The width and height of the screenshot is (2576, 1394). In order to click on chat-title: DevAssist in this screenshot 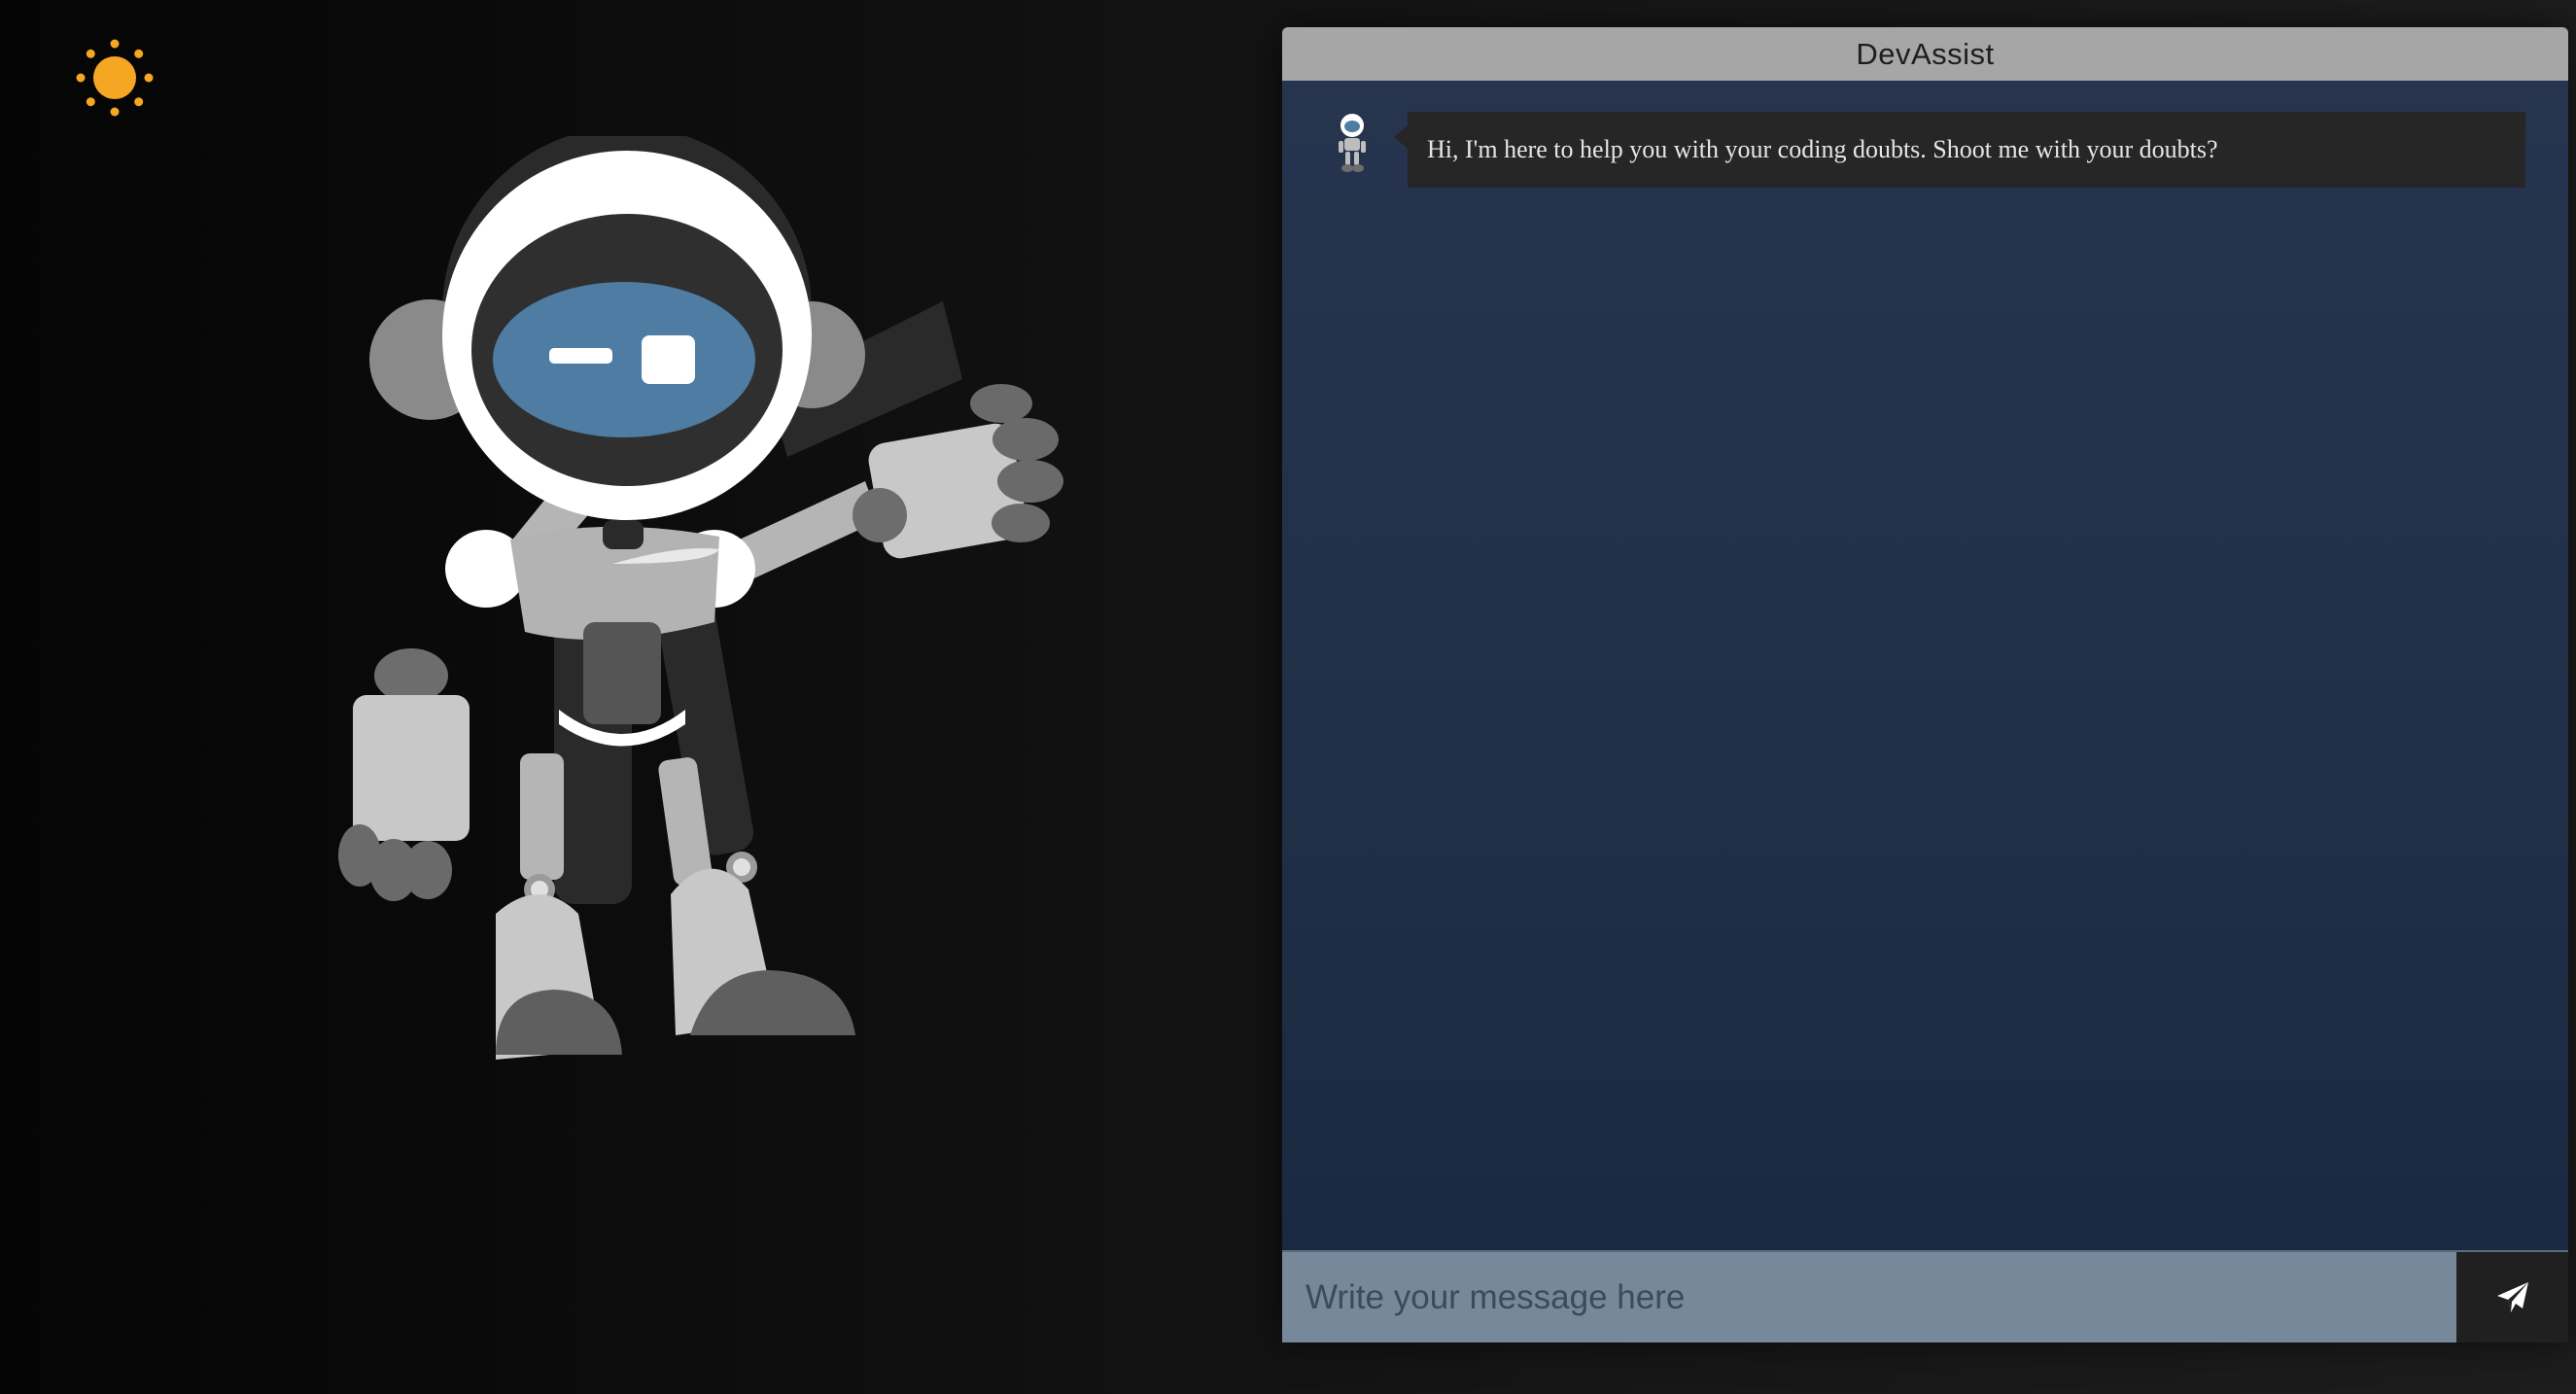, I will do `click(1925, 54)`.